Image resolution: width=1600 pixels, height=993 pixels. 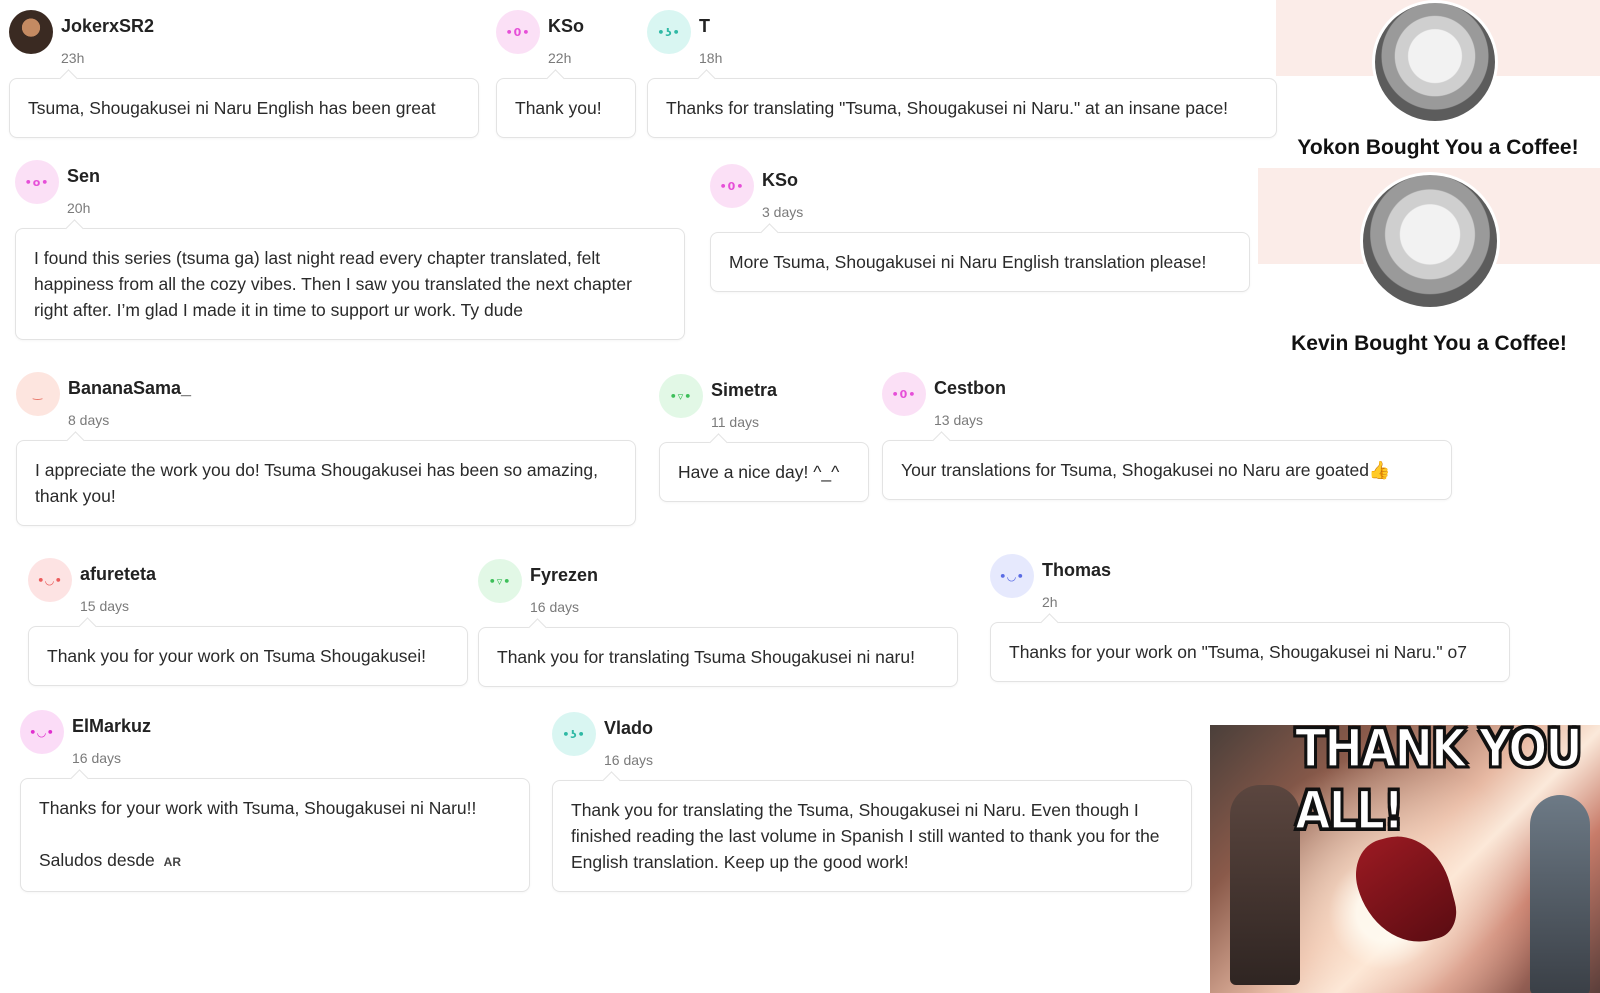 I want to click on timestamp: 23h, so click(x=73, y=58).